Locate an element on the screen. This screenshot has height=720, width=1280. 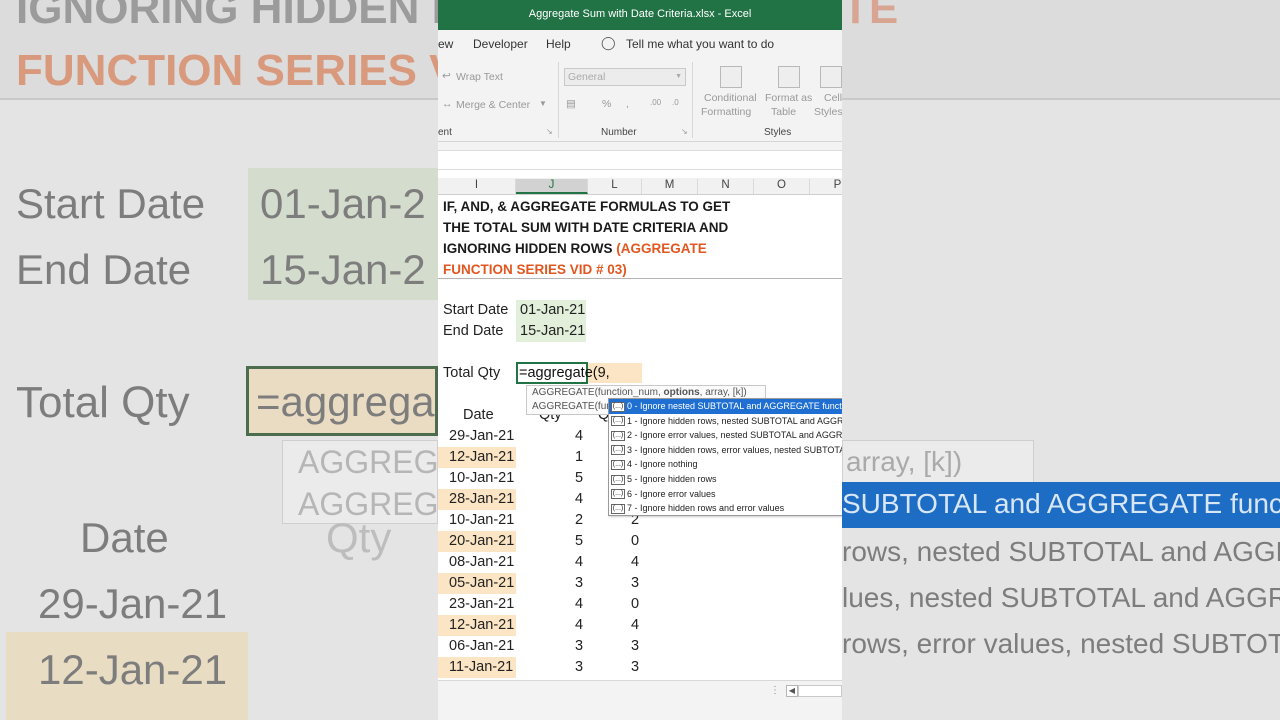
bg-start-label: Start Date is located at coordinates (111, 203).